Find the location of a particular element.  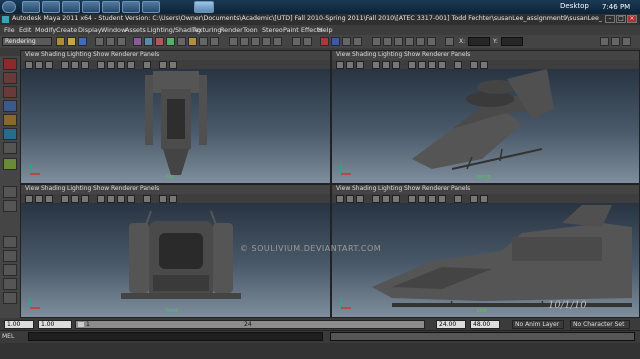

mask-surfaces-icon is located at coordinates (170, 41).